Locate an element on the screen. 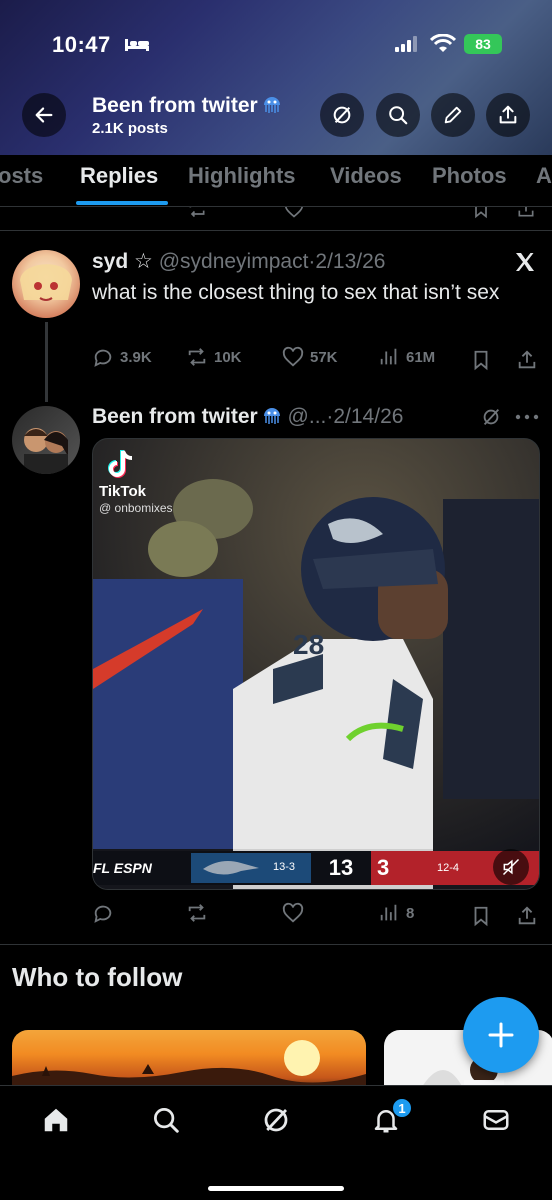 Image resolution: width=552 pixels, height=1200 pixels. tweet-header: Been from twiter @...·2/14/26 is located at coordinates (247, 417).